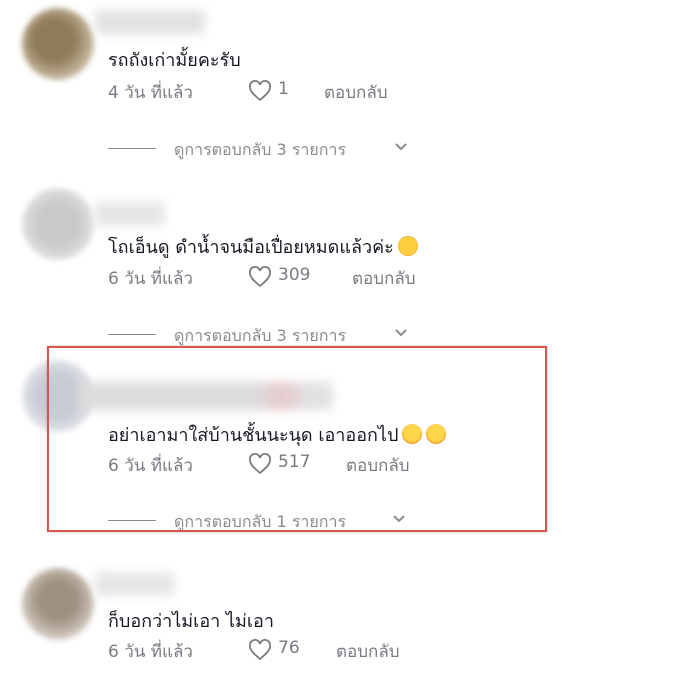 Image resolution: width=675 pixels, height=685 pixels. What do you see at coordinates (283, 89) in the screenshot?
I see `like-count: 1` at bounding box center [283, 89].